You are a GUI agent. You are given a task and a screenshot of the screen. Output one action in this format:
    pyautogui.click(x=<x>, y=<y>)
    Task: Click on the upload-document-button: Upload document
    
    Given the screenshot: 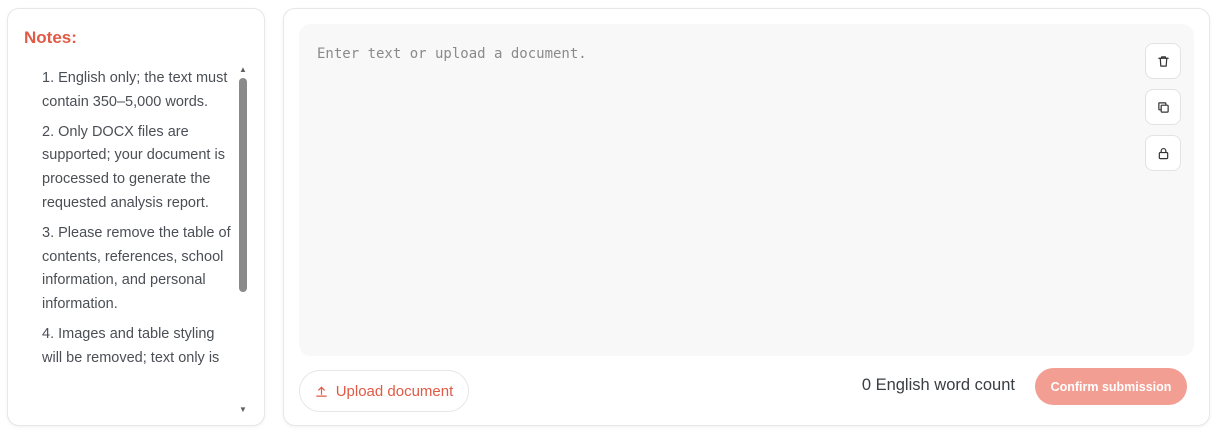 What is the action you would take?
    pyautogui.click(x=384, y=391)
    